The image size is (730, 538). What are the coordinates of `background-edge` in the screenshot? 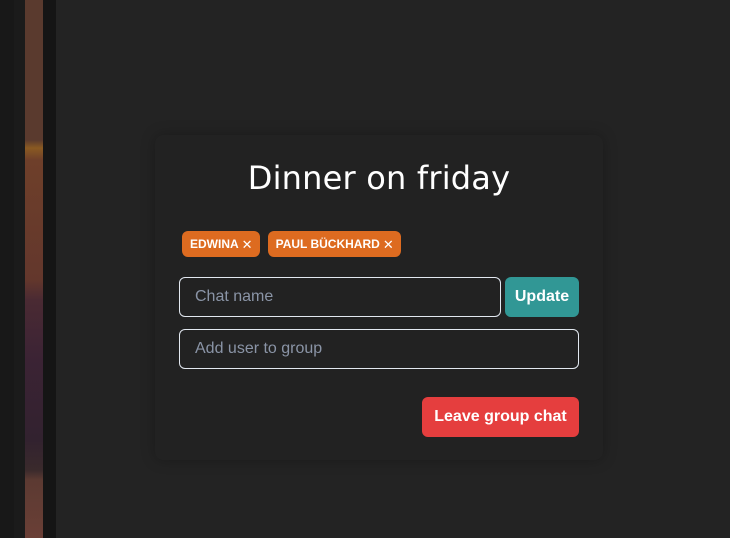 It's located at (7, 269).